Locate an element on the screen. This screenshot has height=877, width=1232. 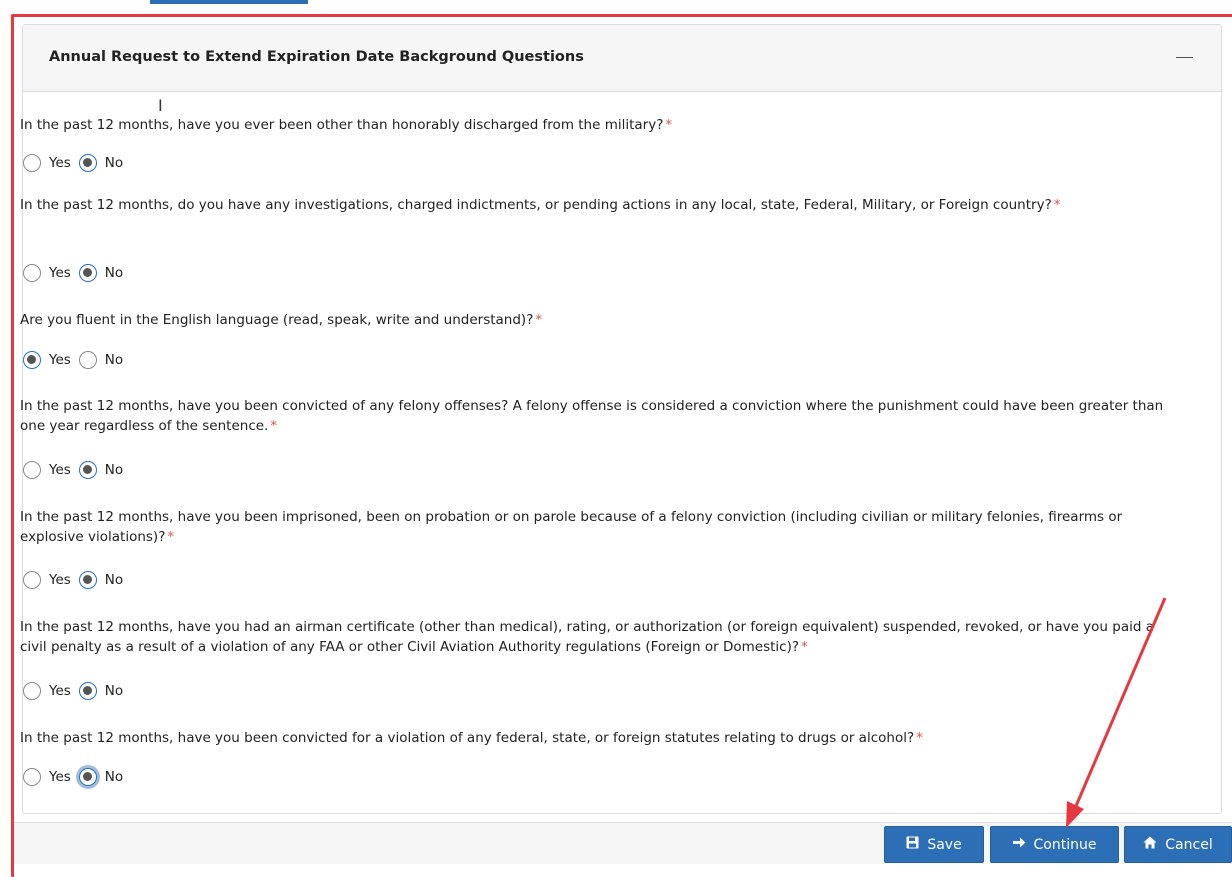
question-3-options: Yes No is located at coordinates (77, 360).